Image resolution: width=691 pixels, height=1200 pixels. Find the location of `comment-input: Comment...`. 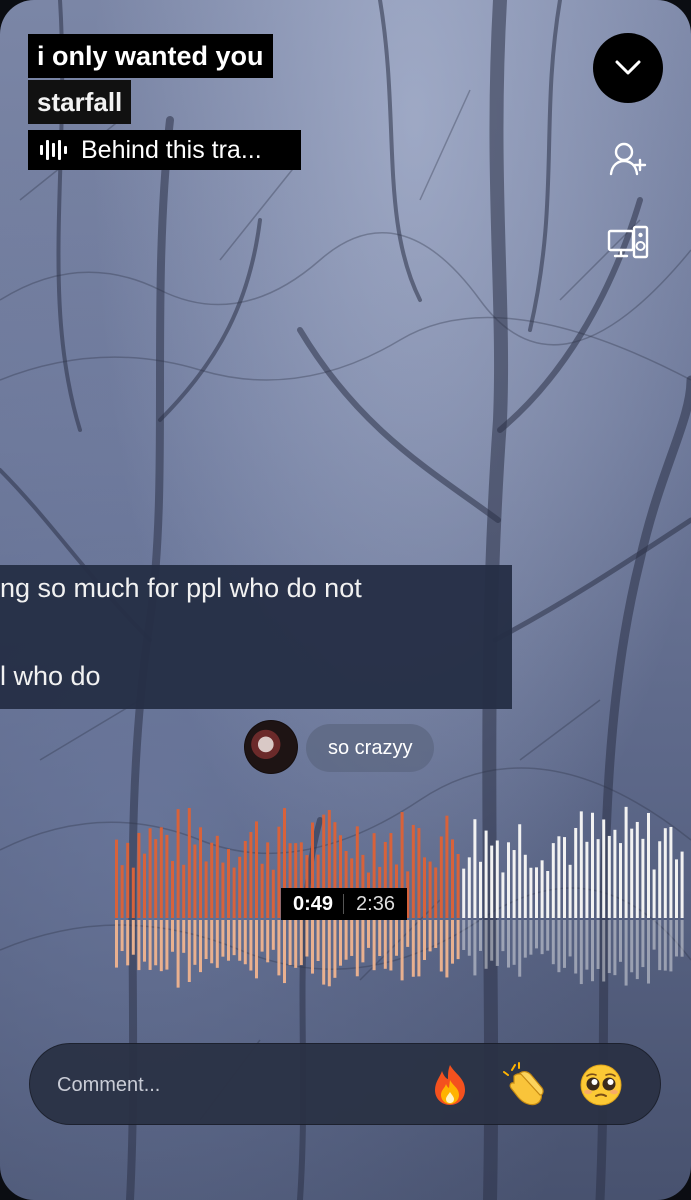

comment-input: Comment... is located at coordinates (108, 1085).